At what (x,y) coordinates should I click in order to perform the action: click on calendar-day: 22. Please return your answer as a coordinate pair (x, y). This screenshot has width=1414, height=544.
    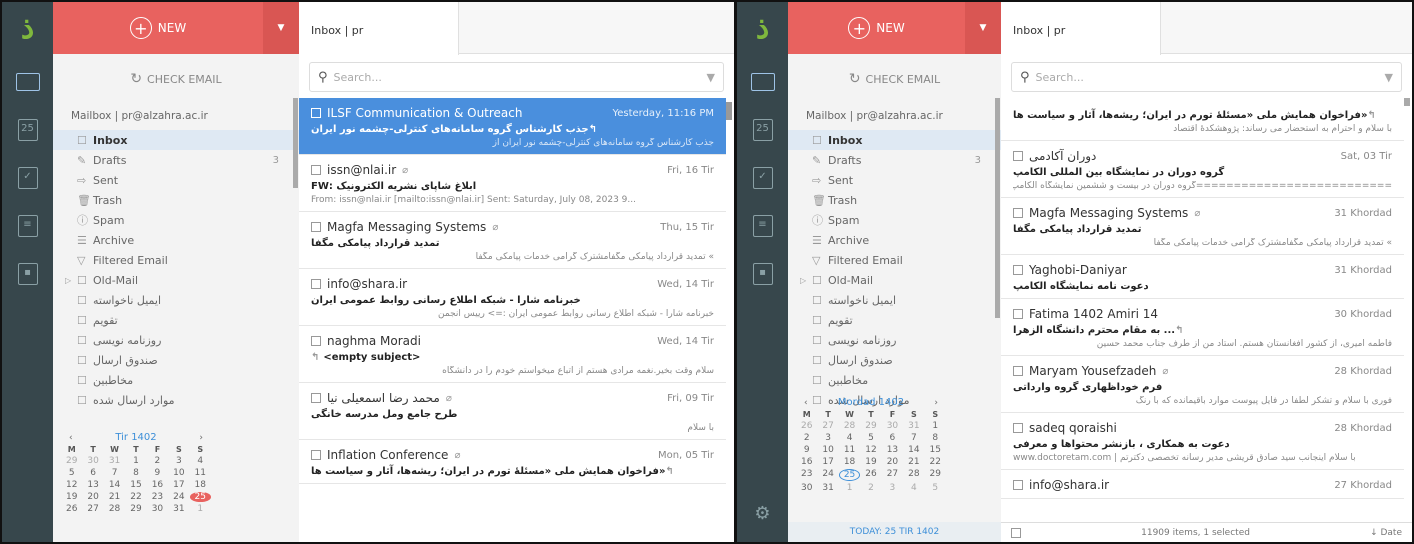
    Looking at the image, I should click on (135, 497).